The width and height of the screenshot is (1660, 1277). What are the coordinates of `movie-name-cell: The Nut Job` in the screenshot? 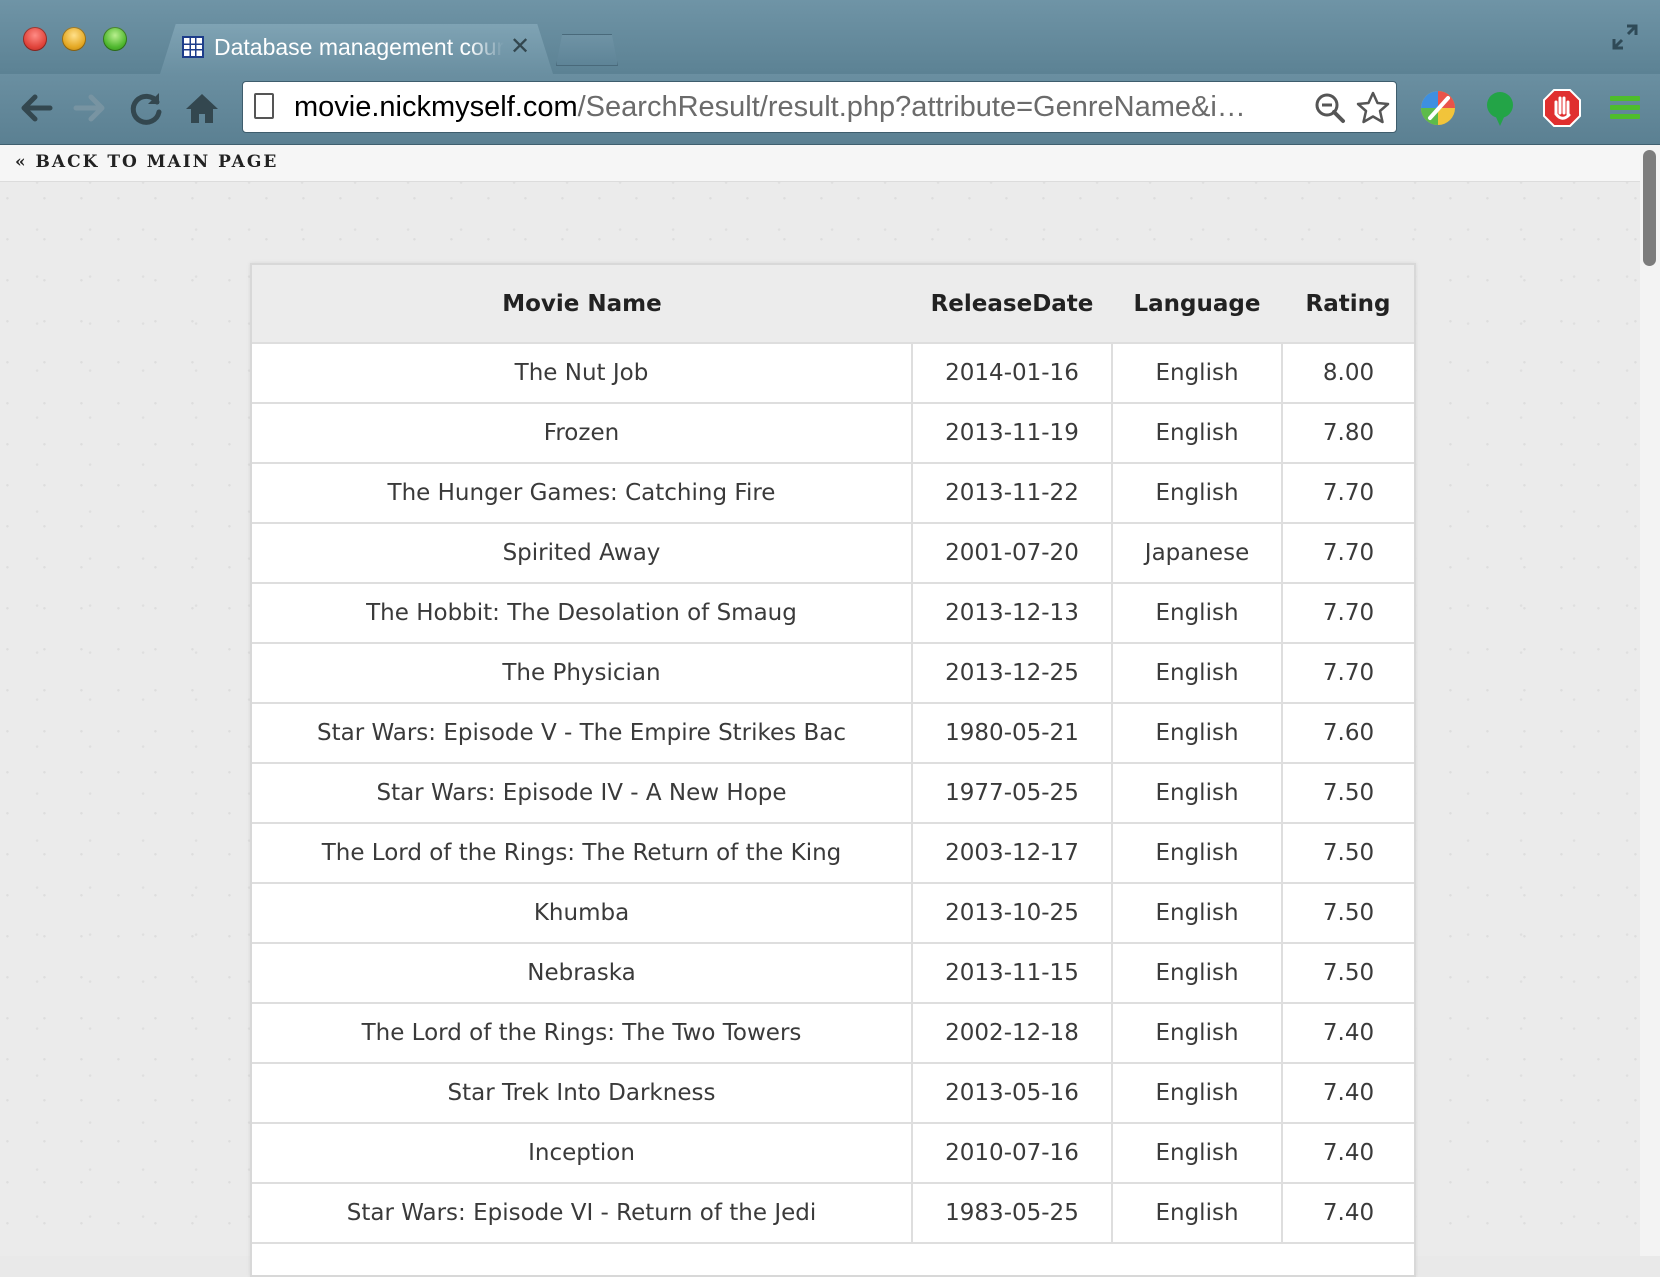 It's located at (582, 373).